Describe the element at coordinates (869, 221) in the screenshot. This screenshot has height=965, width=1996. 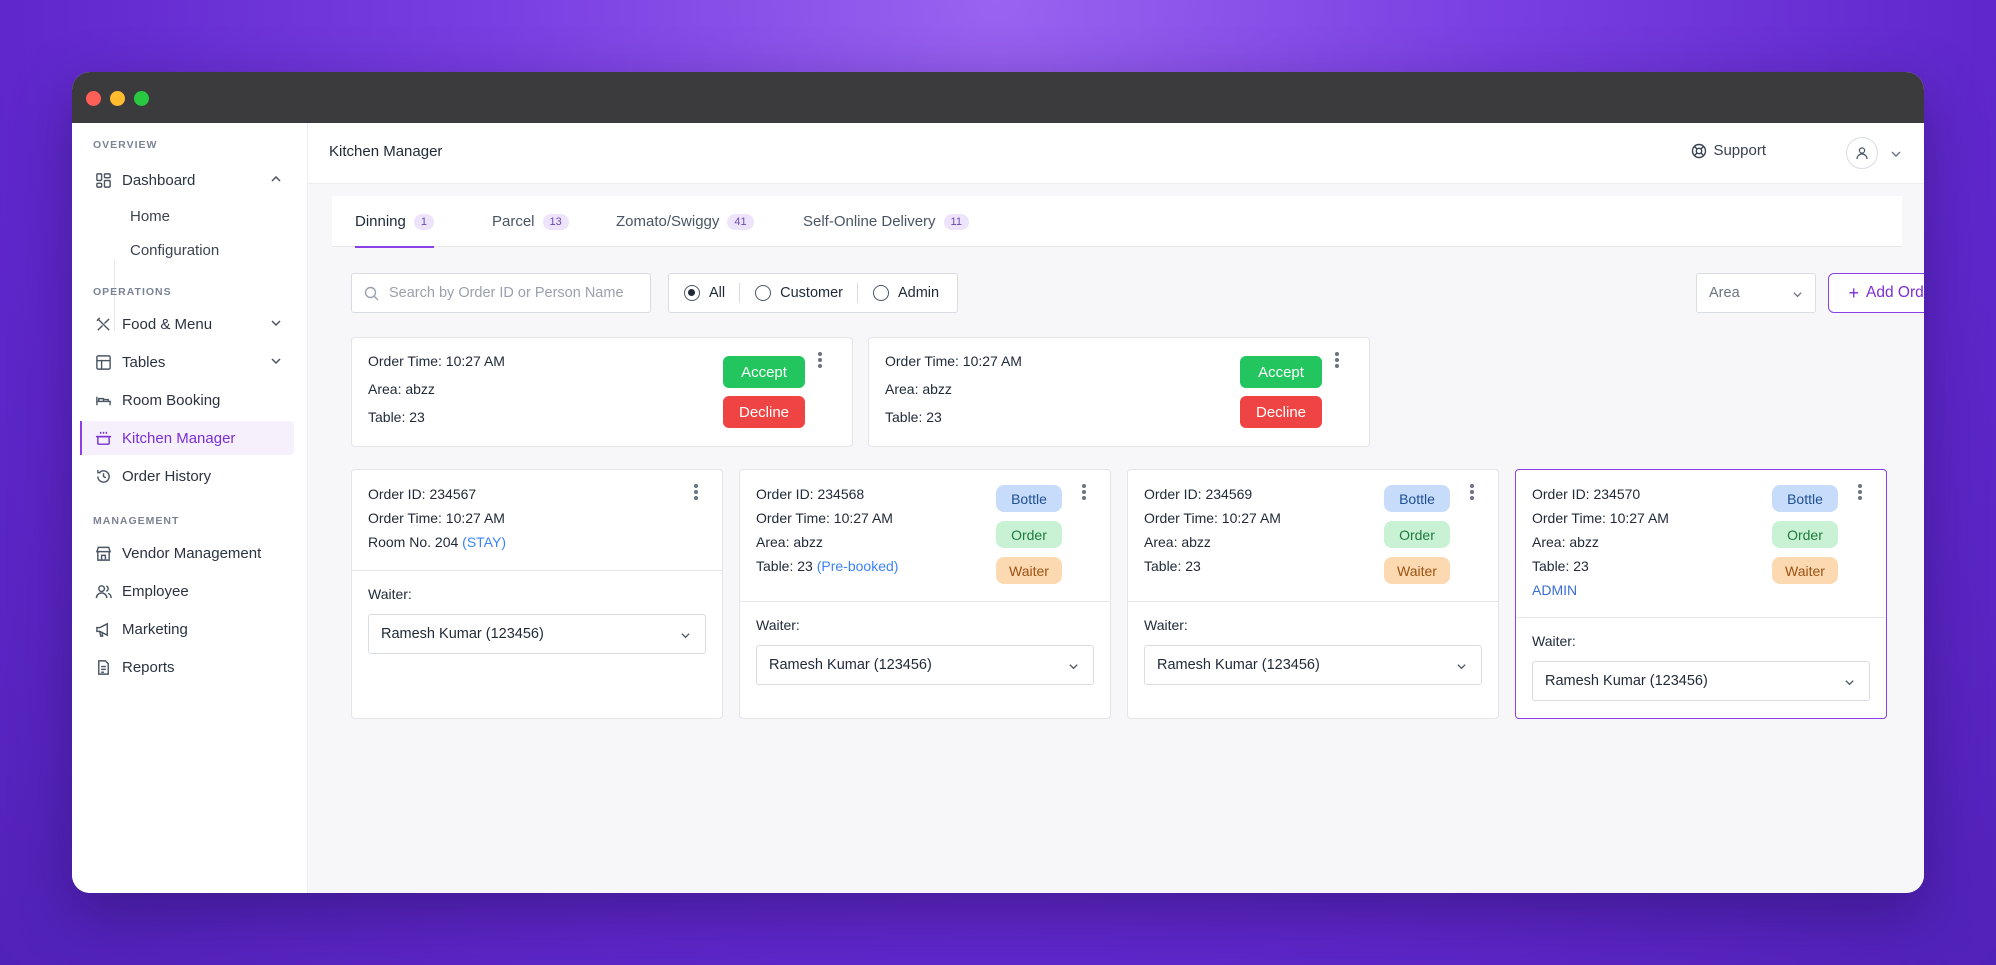
I see `tab-label: Self-Online Delivery` at that location.